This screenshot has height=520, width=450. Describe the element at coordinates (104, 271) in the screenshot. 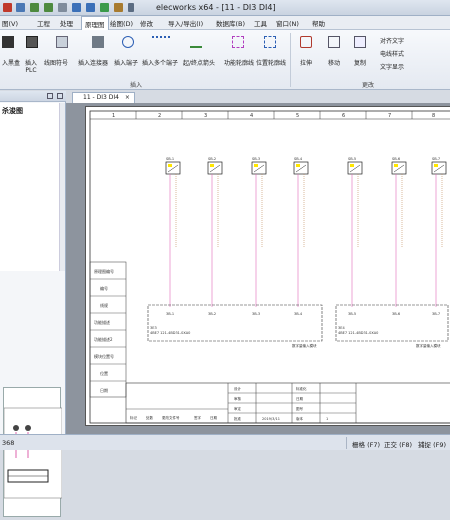

I see `left-table-1: 原理图编号` at that location.